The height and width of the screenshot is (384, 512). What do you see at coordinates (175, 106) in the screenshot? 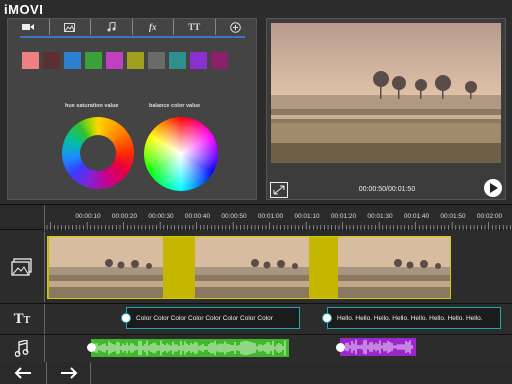
I see `balance-color-label: balance color value` at bounding box center [175, 106].